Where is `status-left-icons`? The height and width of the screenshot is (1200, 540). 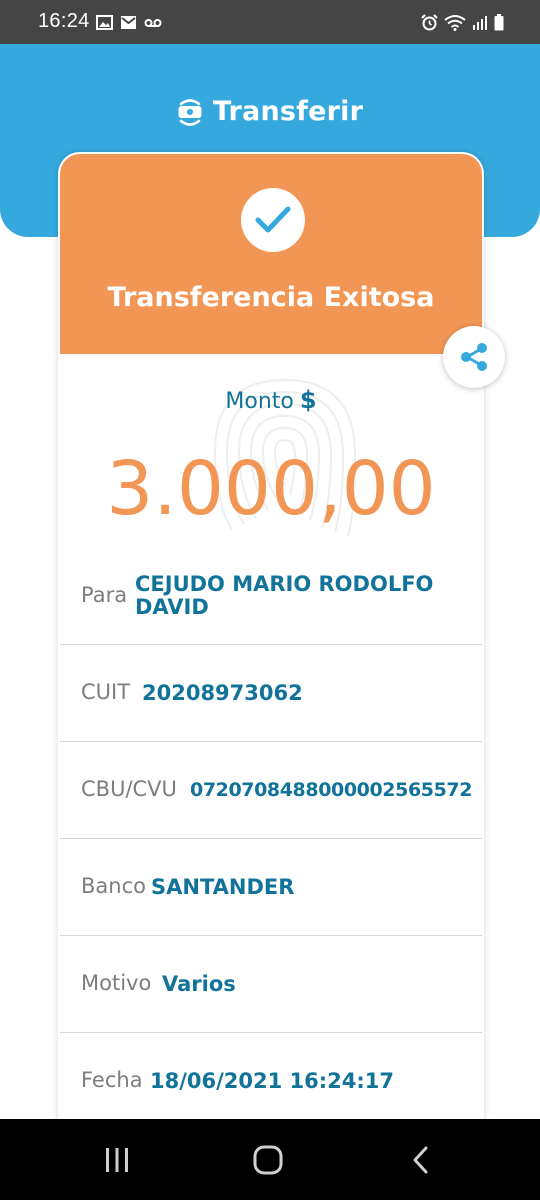 status-left-icons is located at coordinates (129, 22).